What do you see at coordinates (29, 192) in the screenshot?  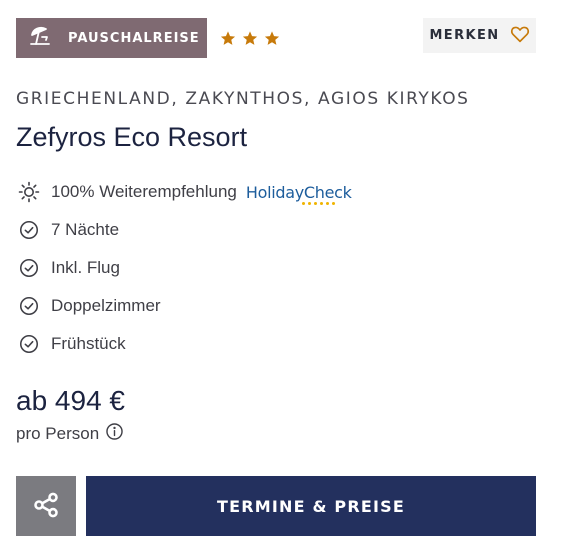 I see `sun-icon` at bounding box center [29, 192].